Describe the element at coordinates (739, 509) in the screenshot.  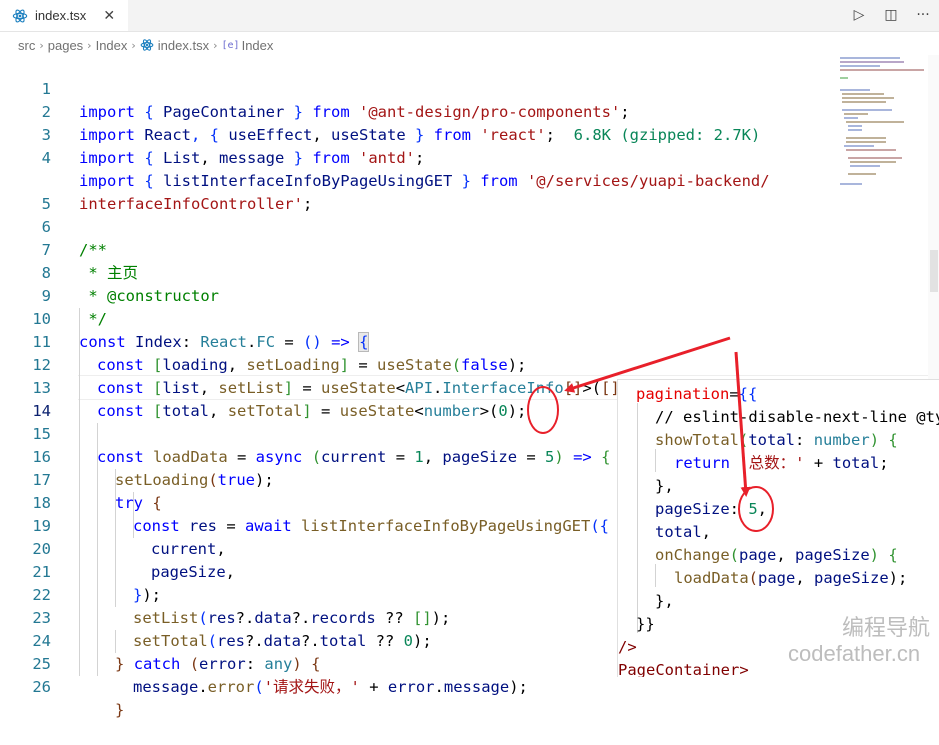
I see `token: :` at that location.